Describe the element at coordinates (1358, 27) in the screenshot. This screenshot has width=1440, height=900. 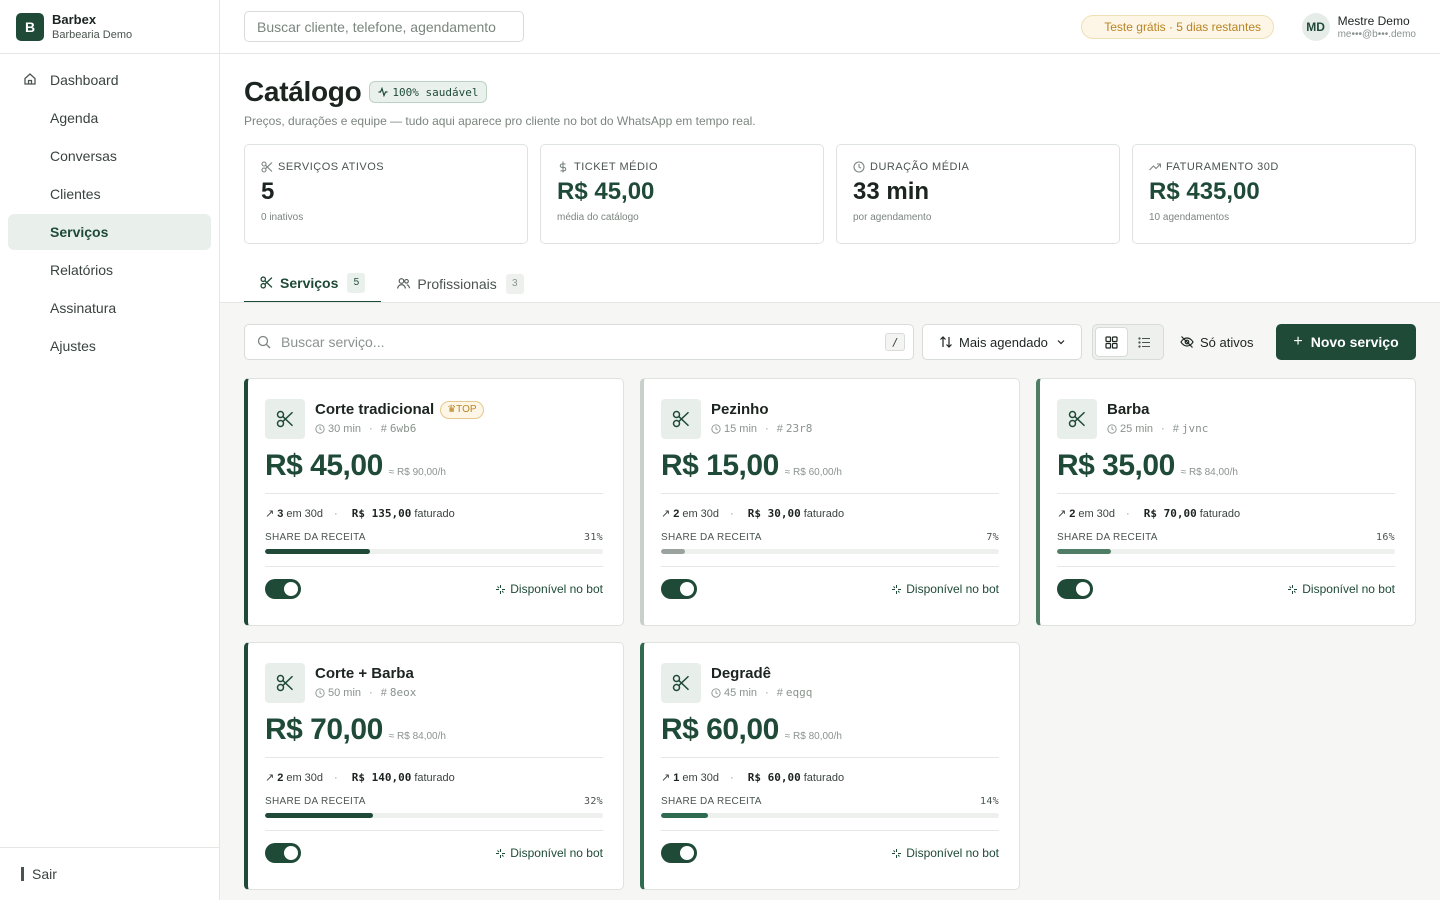
I see `user-menu: MD Mestre Demo me•••@b•••.demo` at that location.